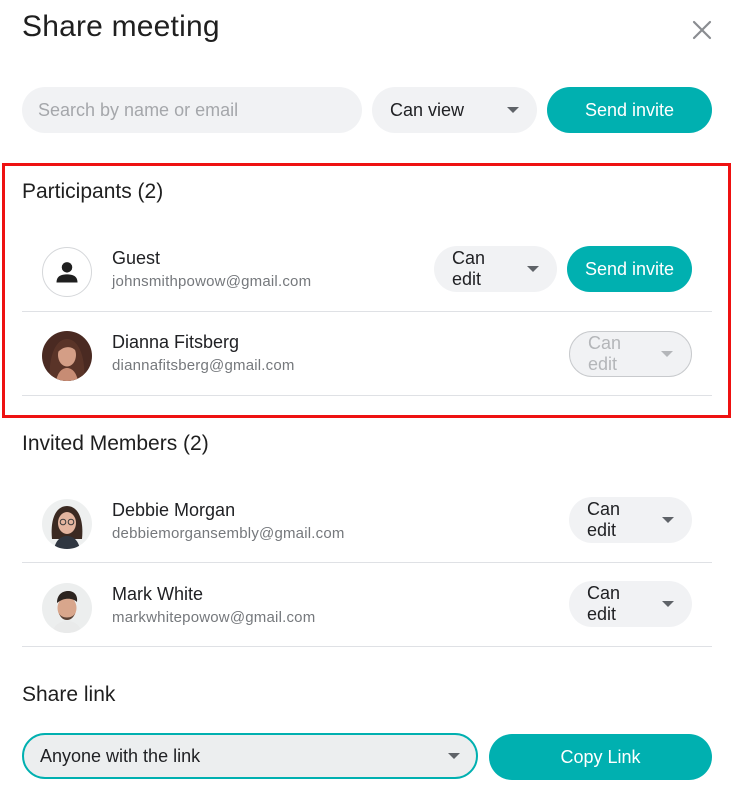 This screenshot has width=733, height=801. What do you see at coordinates (629, 269) in the screenshot?
I see `participant-send-invite-button: Send invite` at bounding box center [629, 269].